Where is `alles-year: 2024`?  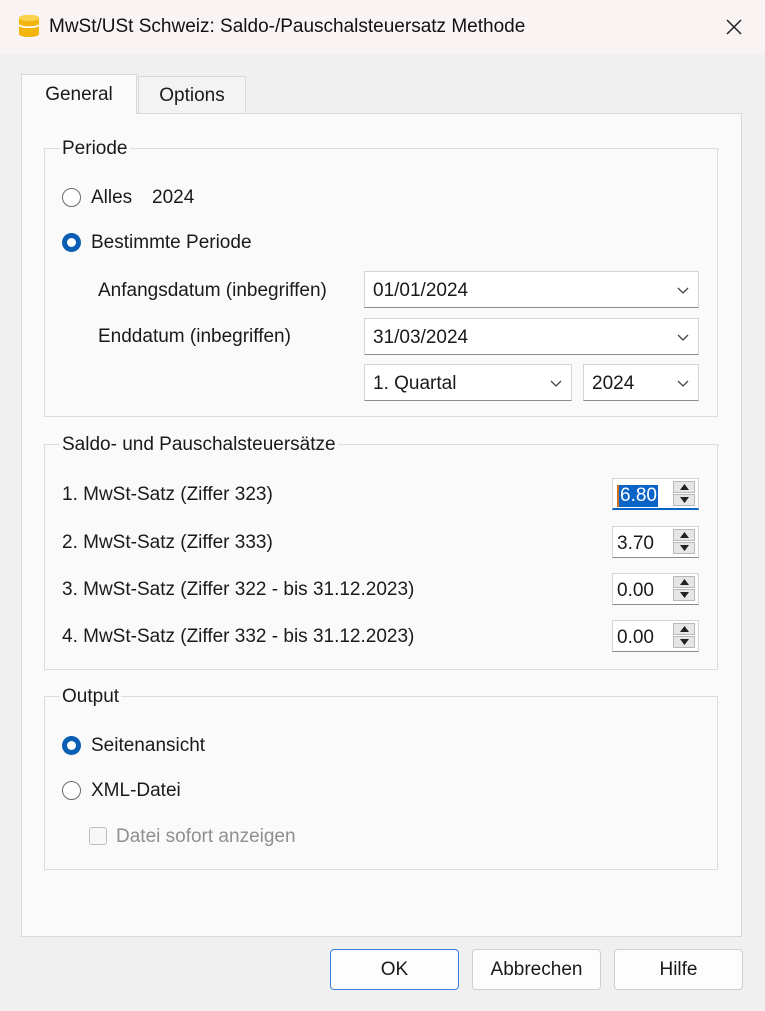 alles-year: 2024 is located at coordinates (173, 197).